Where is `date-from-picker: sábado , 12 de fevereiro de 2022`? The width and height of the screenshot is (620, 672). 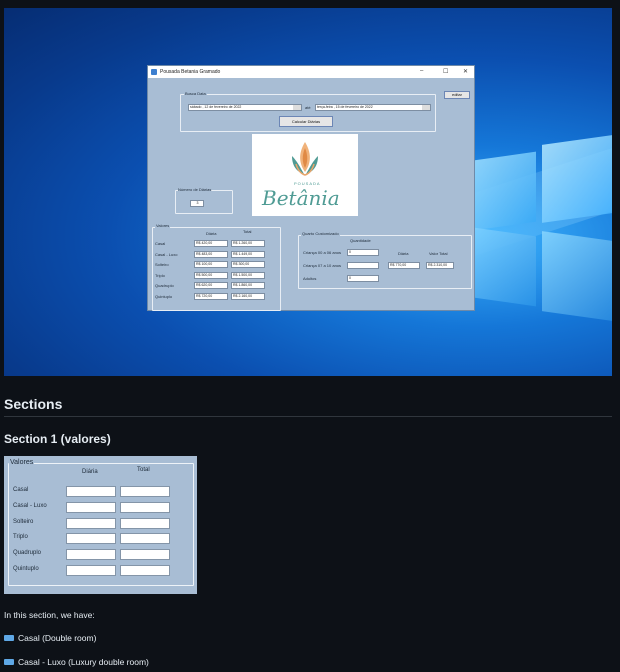
date-from-picker: sábado , 12 de fevereiro de 2022 is located at coordinates (245, 107).